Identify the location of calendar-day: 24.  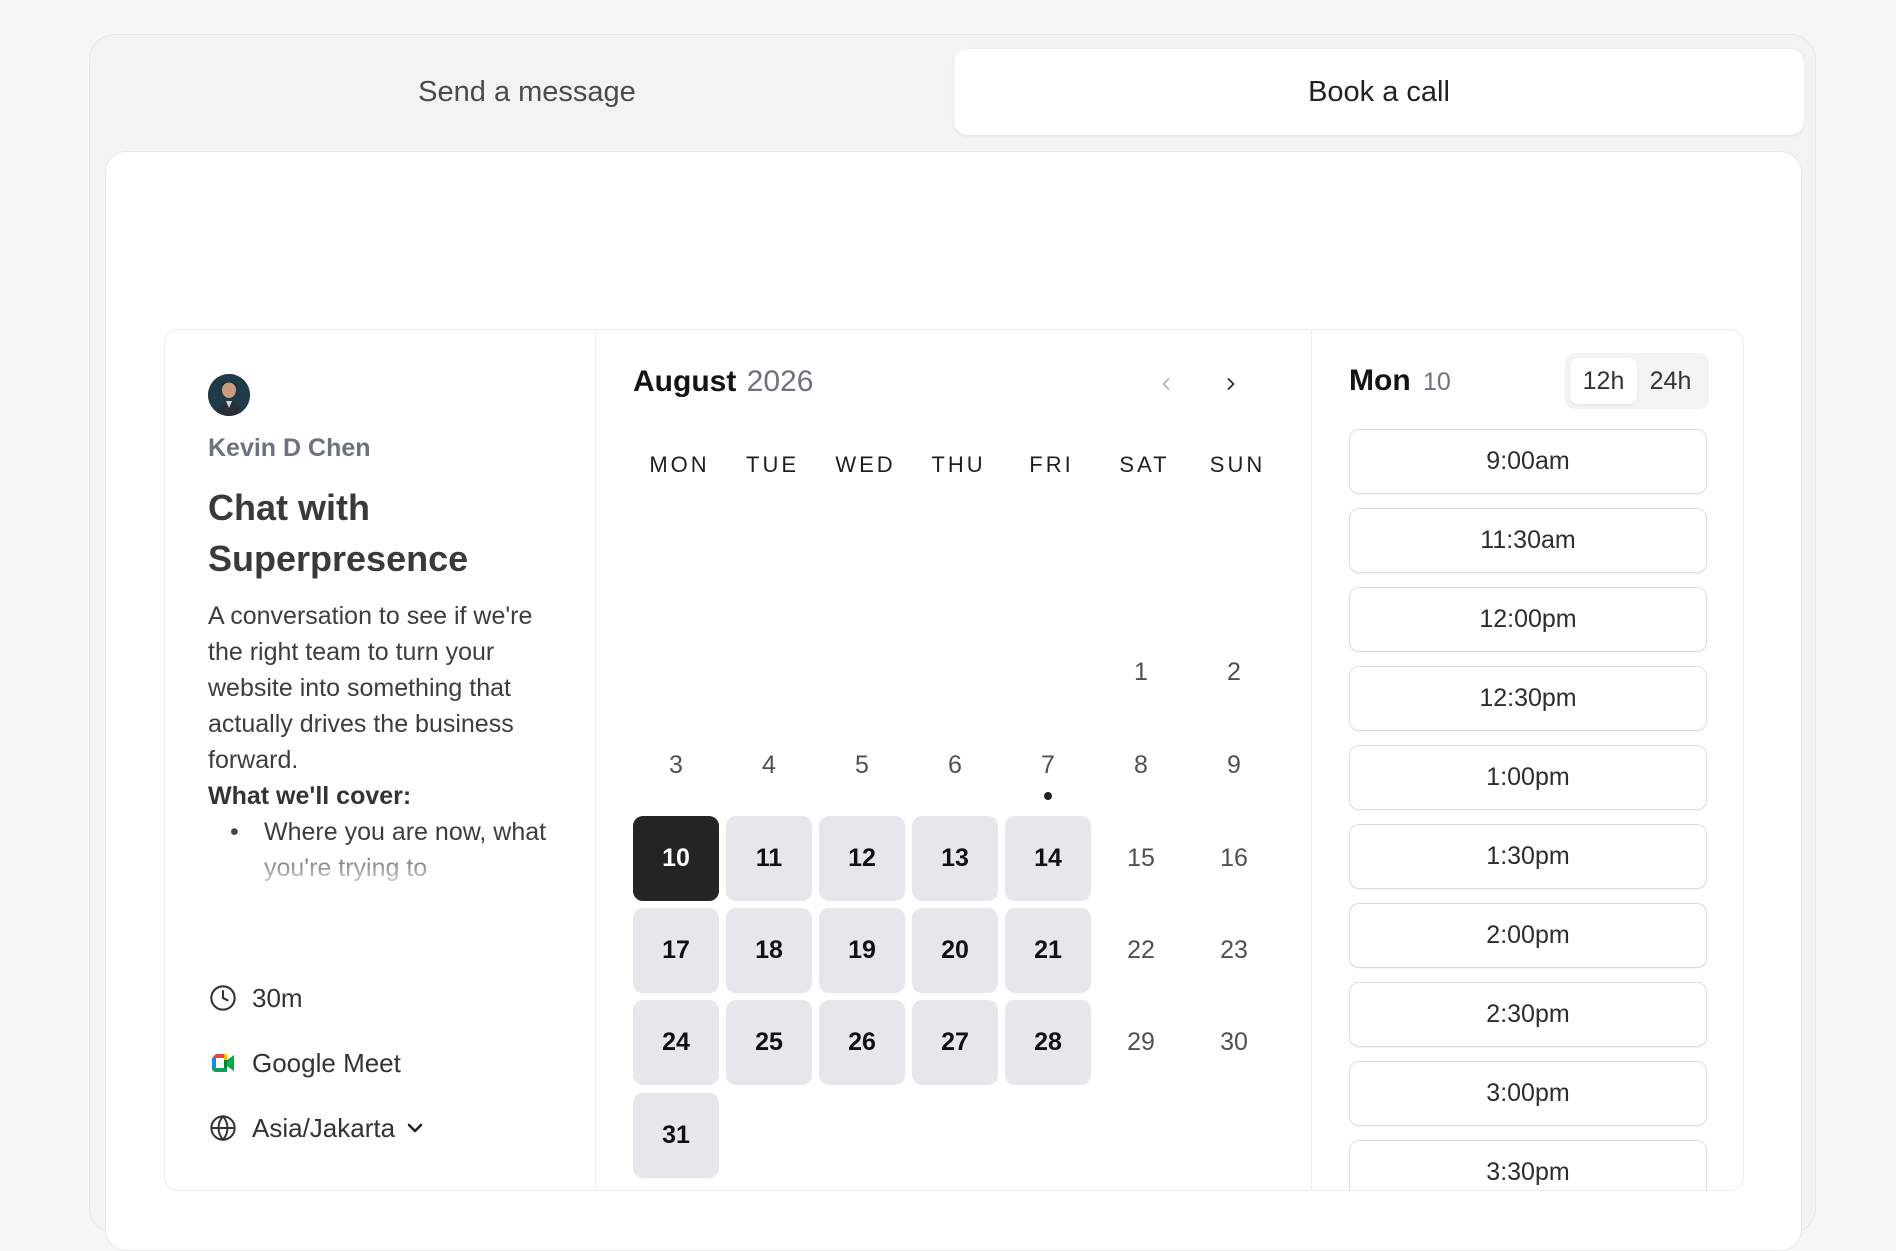
(676, 1042).